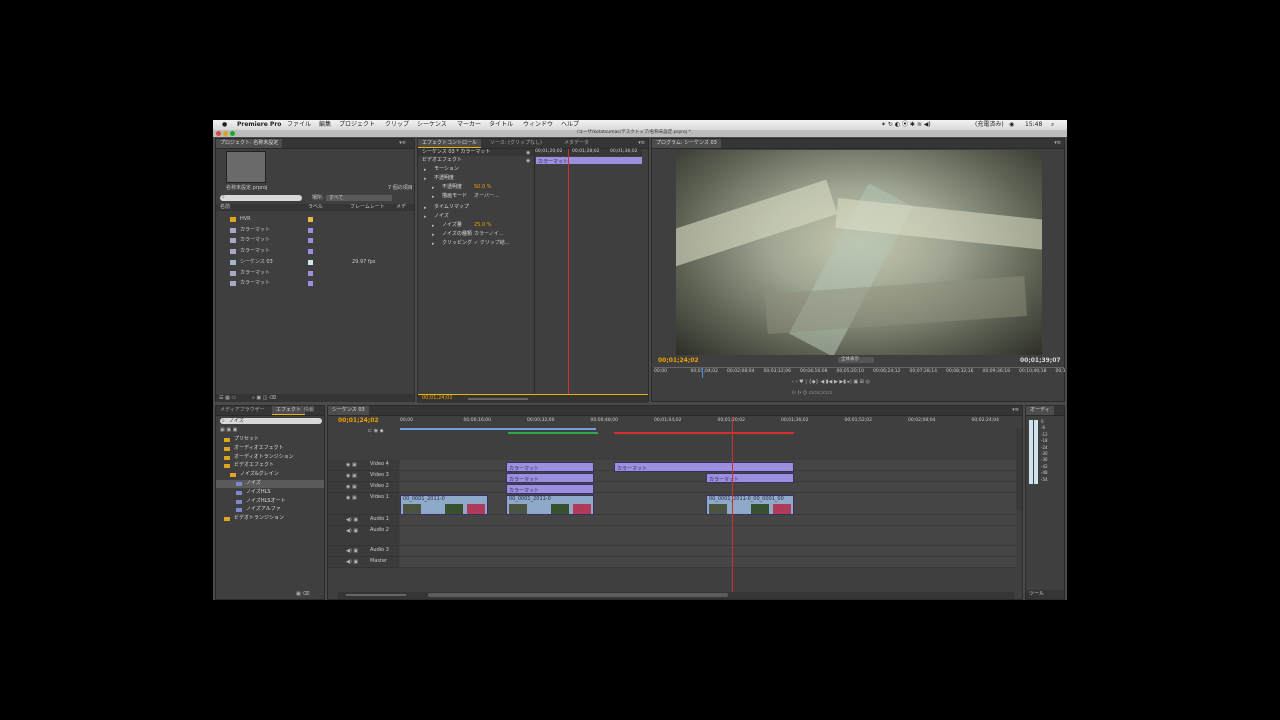  What do you see at coordinates (589, 161) in the screenshot?
I see `effect-clip-bar: カラーマット` at bounding box center [589, 161].